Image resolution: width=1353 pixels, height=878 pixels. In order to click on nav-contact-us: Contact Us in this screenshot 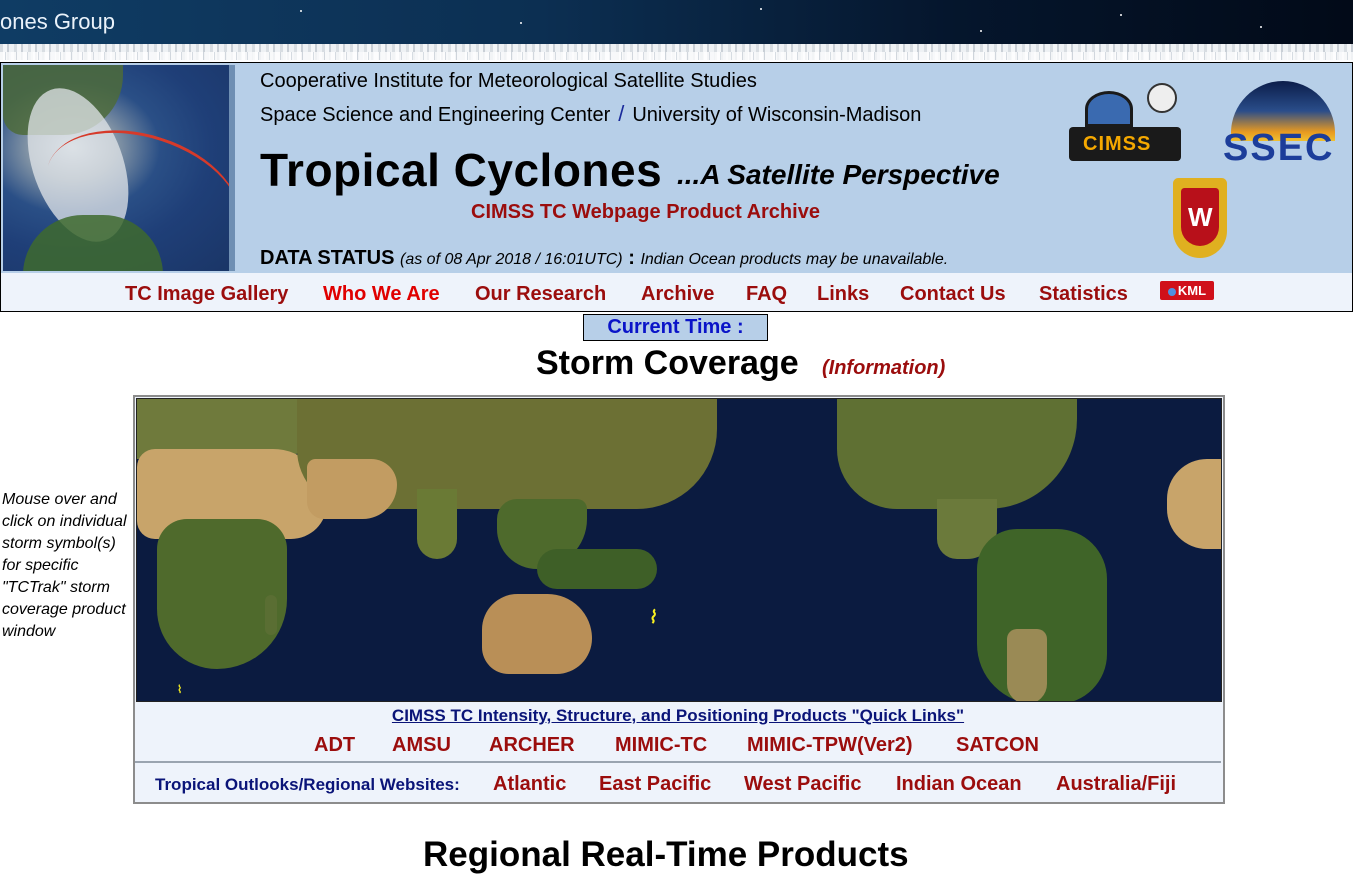, I will do `click(953, 294)`.